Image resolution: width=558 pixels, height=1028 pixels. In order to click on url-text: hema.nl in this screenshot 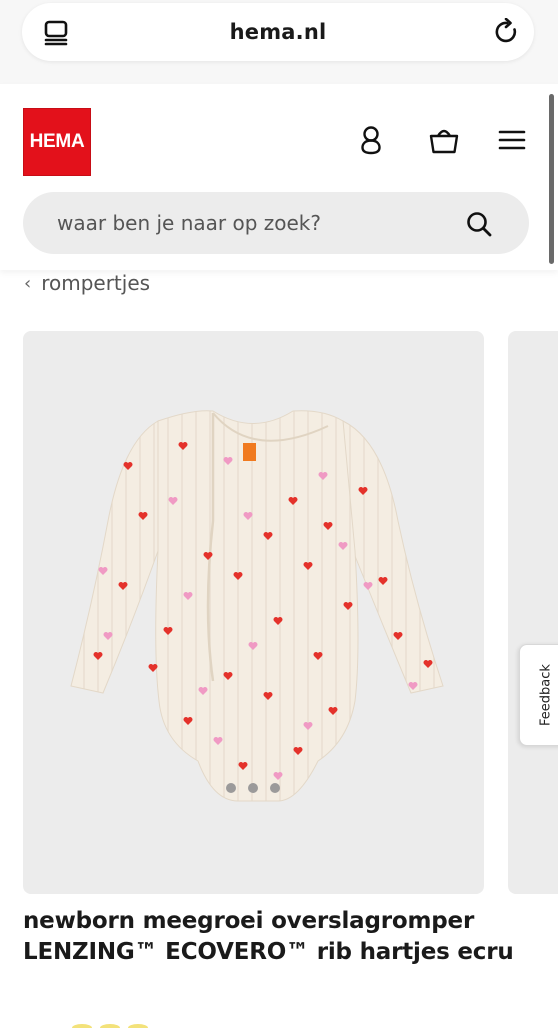, I will do `click(278, 32)`.